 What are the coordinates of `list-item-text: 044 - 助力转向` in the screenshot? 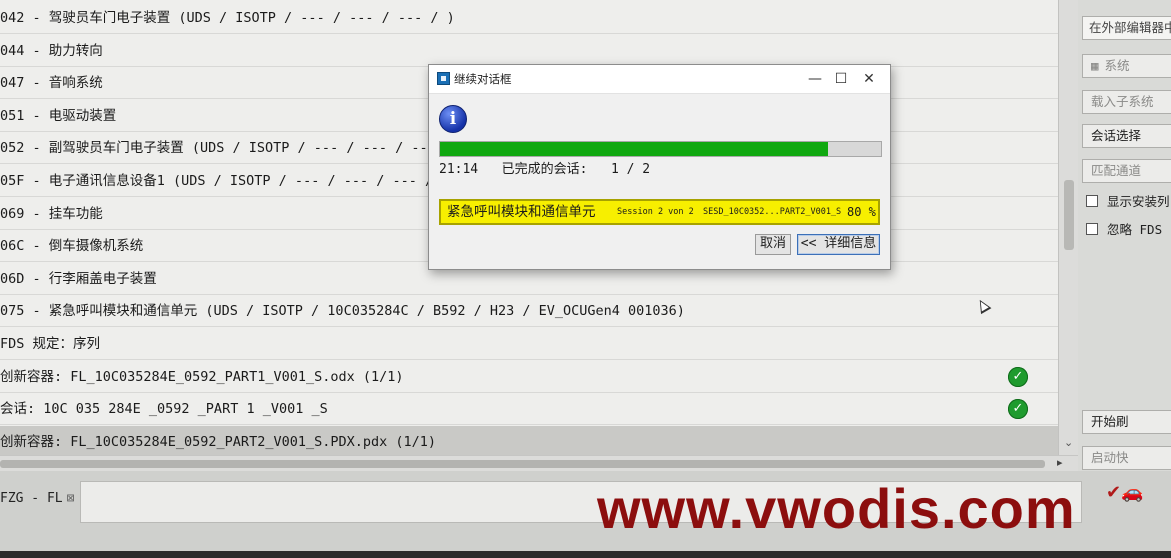 It's located at (51, 50).